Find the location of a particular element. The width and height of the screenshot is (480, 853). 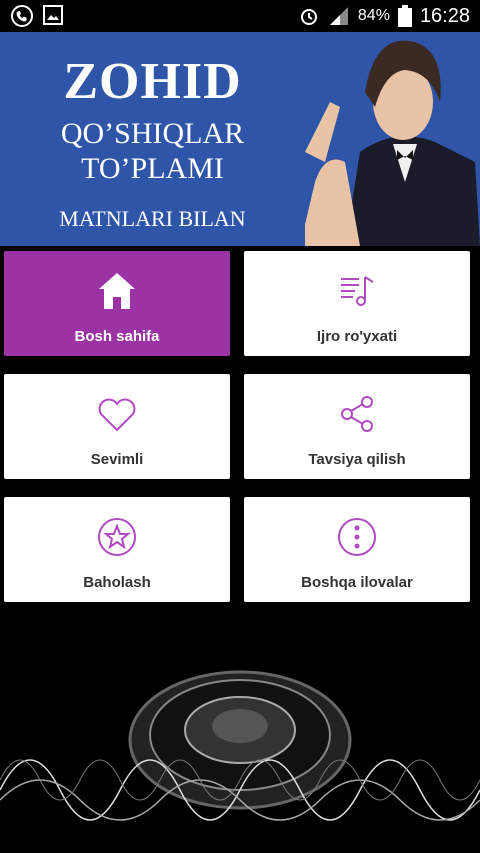

more-apps-label: Boshqa ilovalar is located at coordinates (357, 582).